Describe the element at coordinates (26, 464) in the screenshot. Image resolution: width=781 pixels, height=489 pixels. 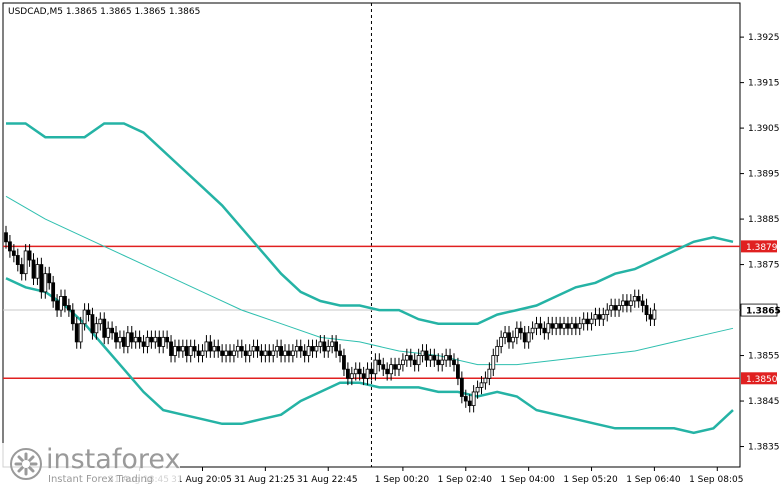
I see `instaforex-logo-icon` at that location.